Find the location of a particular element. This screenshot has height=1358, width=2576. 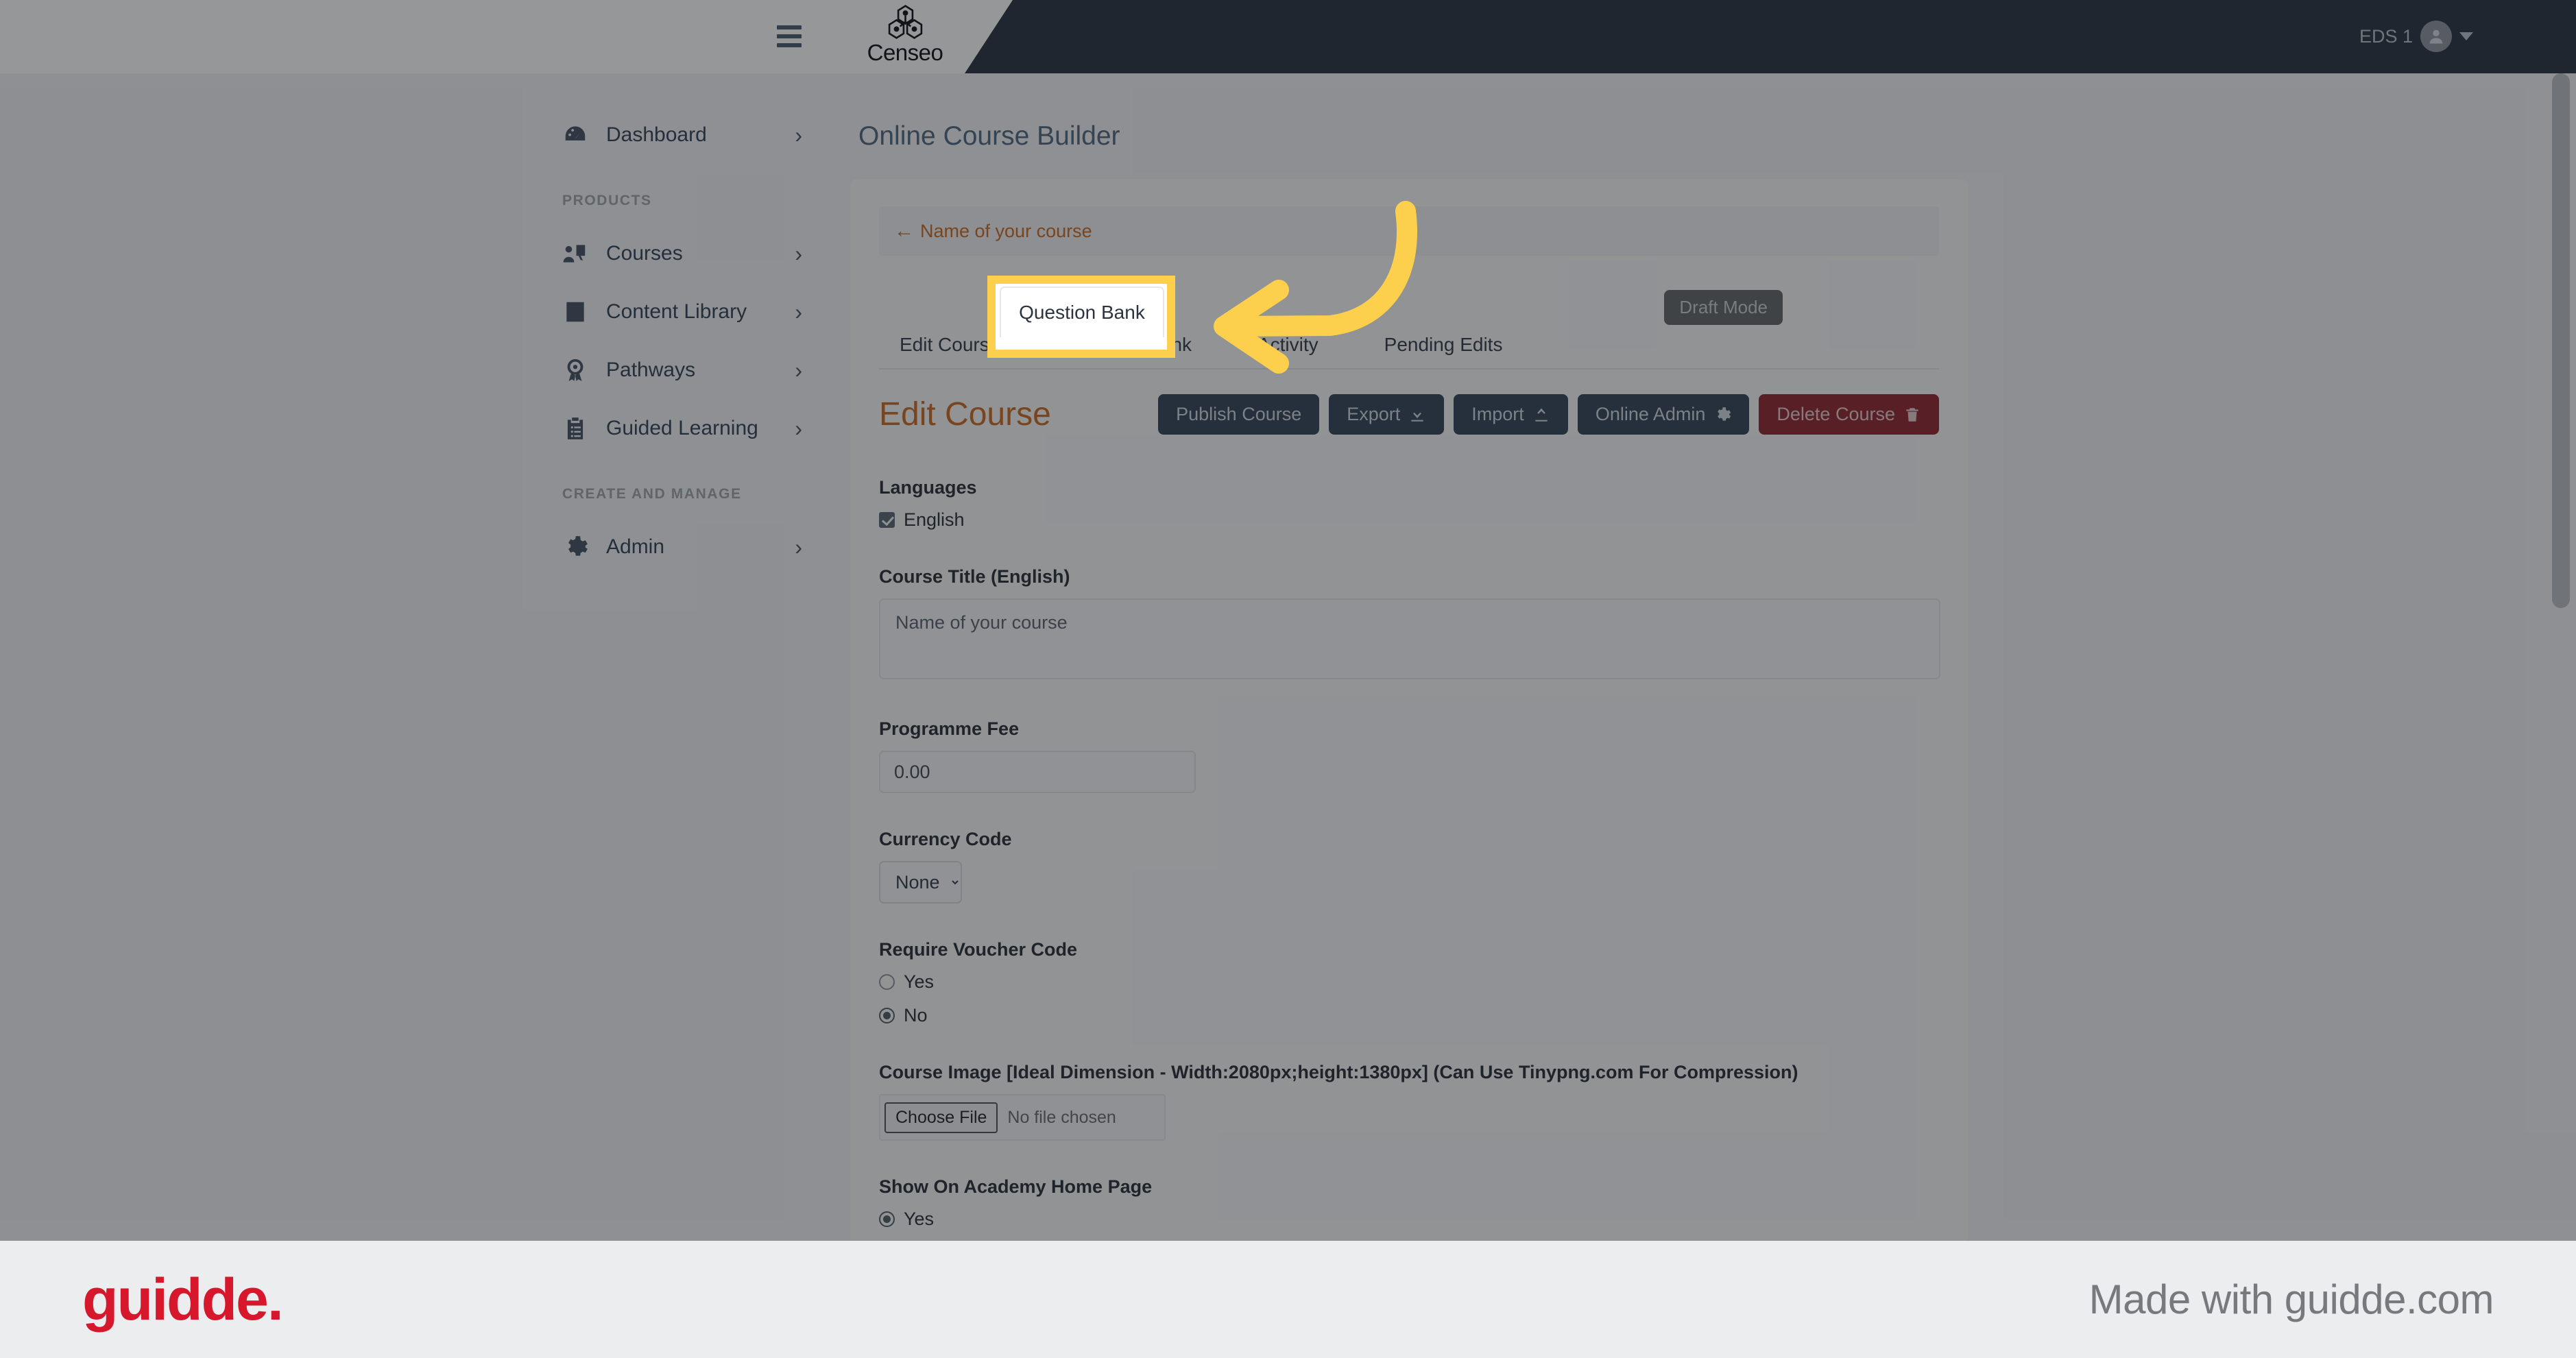

brand-logo: Censeo is located at coordinates (905, 35).